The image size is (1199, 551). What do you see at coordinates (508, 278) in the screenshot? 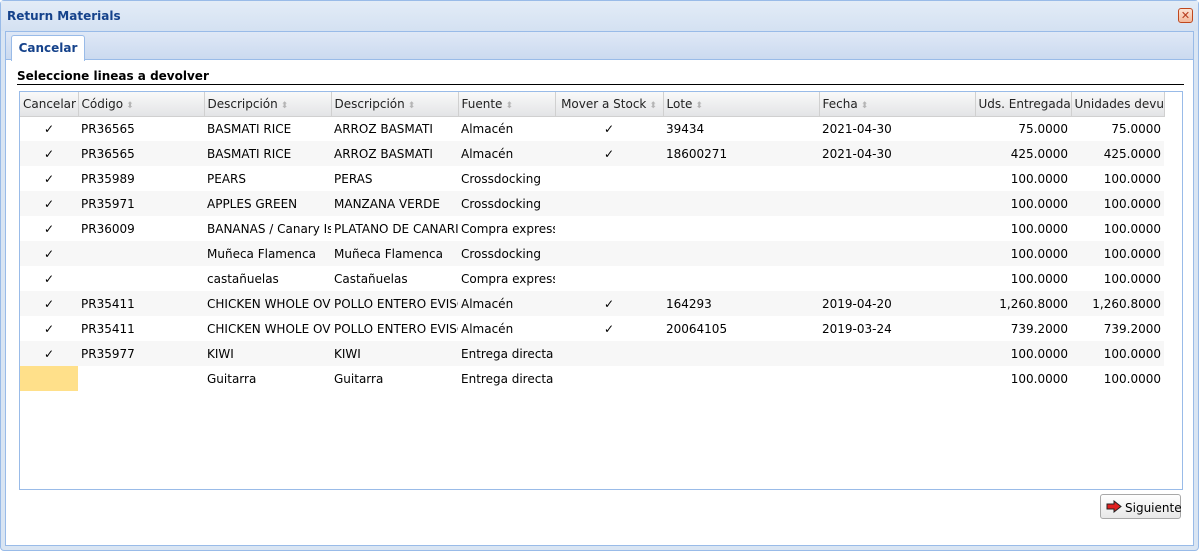
I see `cell-fuente: Compra express` at bounding box center [508, 278].